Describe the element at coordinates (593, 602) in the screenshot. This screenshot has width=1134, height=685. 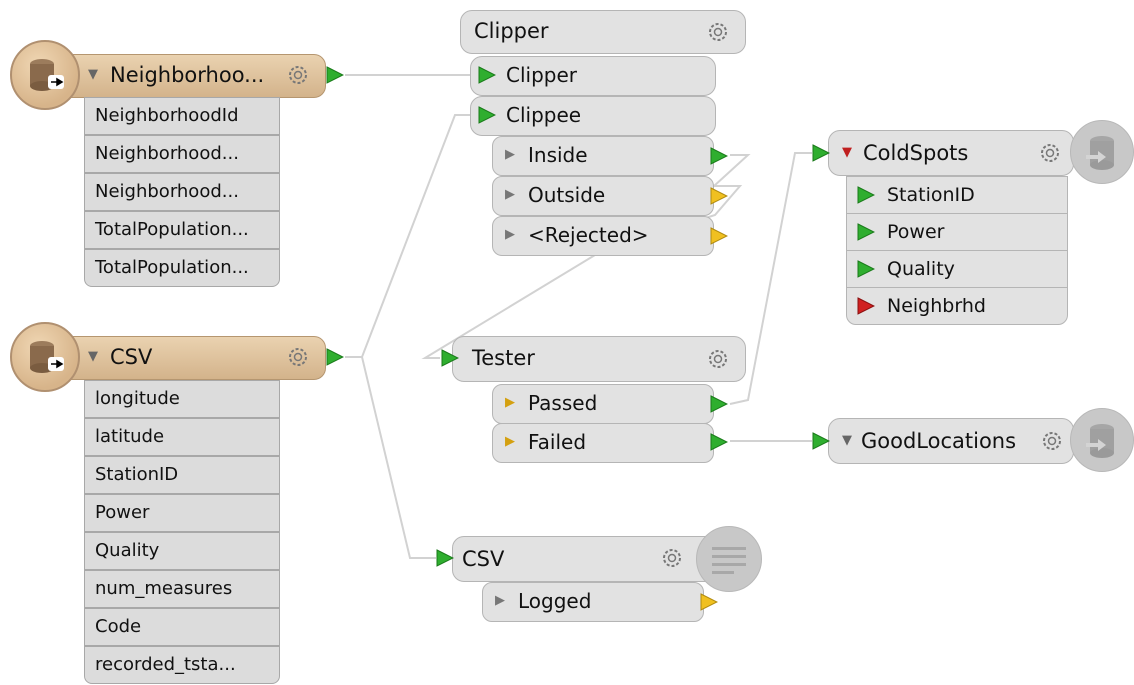
I see `output-port-logged` at that location.